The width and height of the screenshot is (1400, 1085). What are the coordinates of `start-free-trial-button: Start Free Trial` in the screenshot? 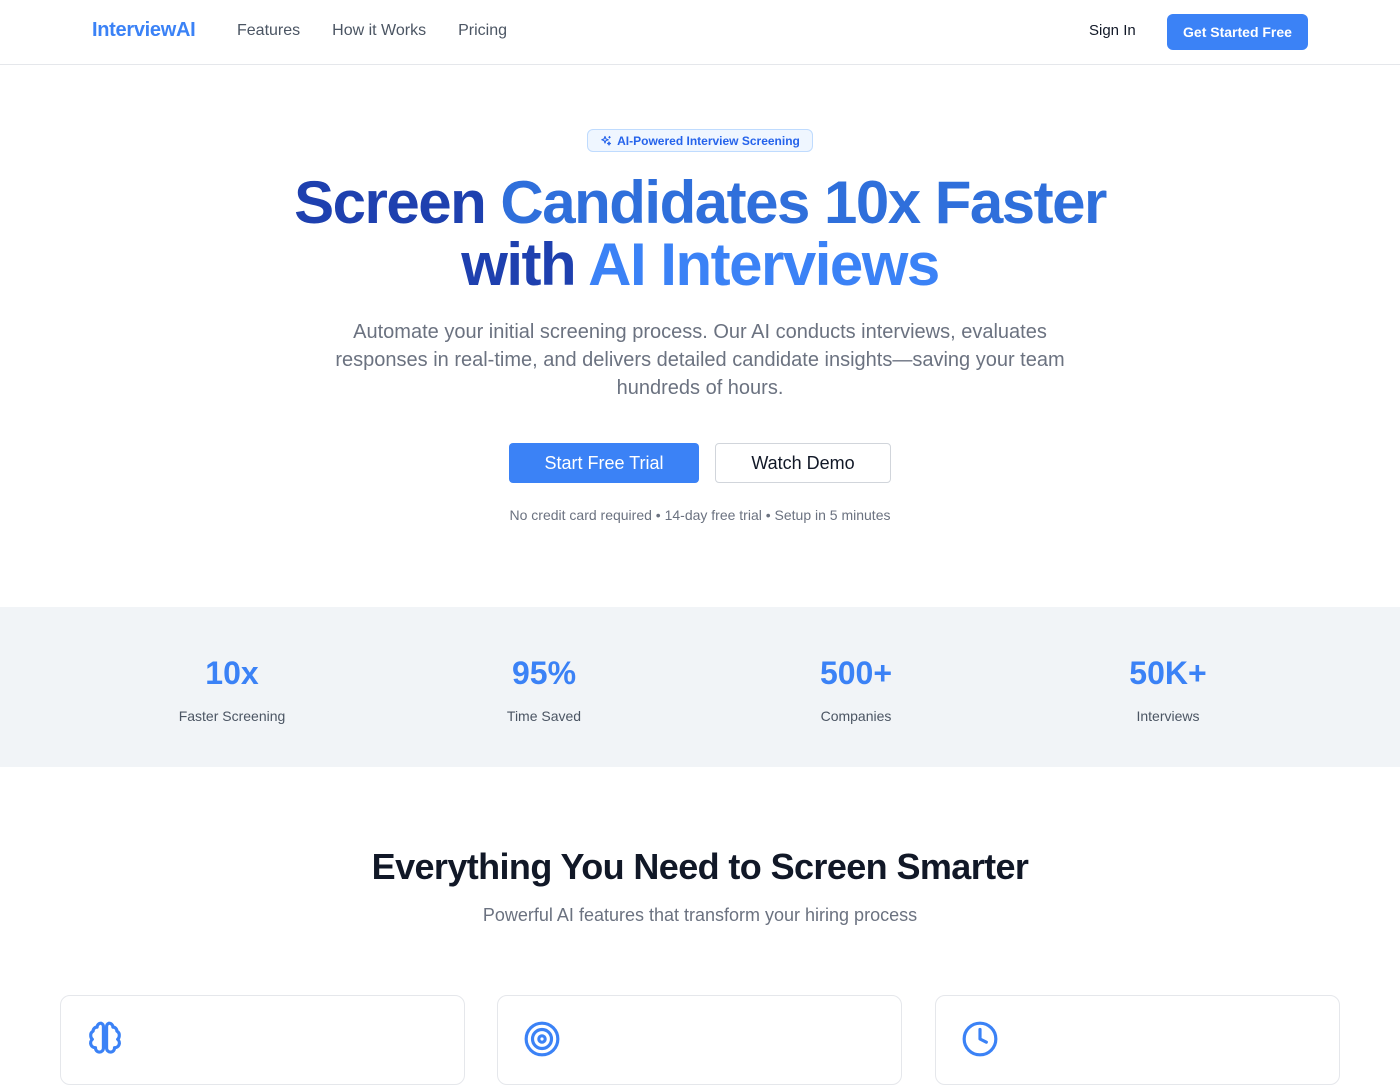 It's located at (604, 463).